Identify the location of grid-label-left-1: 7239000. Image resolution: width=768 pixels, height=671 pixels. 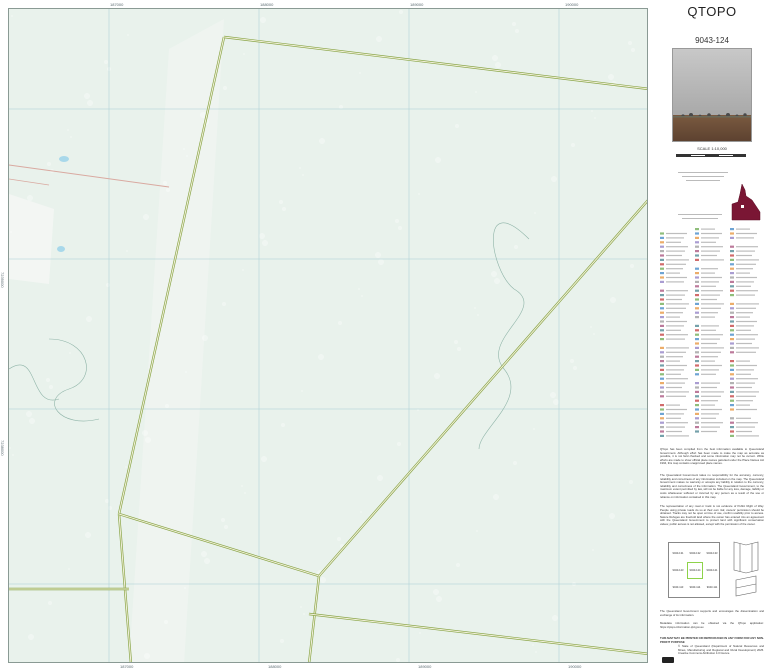
(2, 280).